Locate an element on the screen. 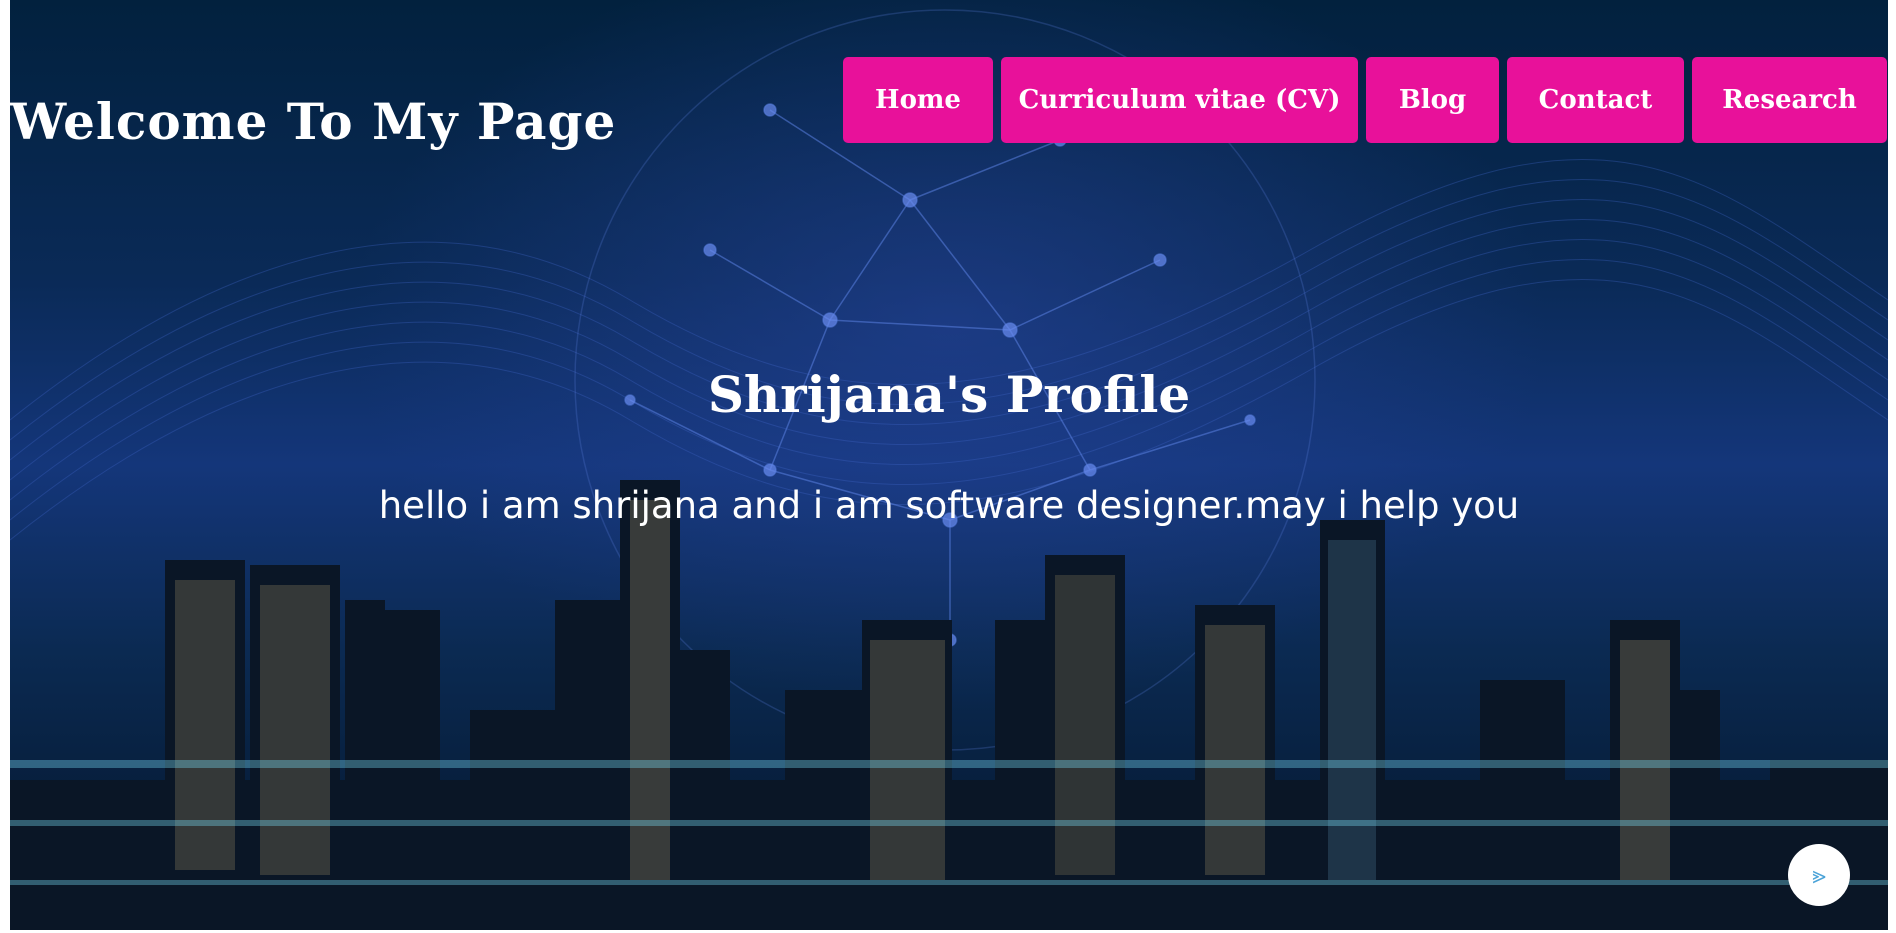  nav-cv-button: Curriculum vitae (CV) is located at coordinates (1179, 100).